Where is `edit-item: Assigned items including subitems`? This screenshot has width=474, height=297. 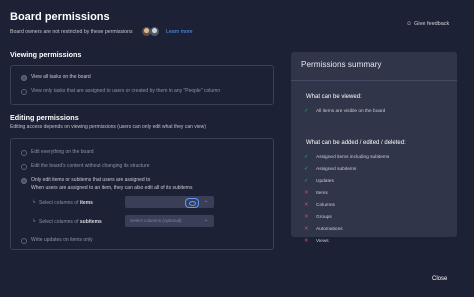
edit-item: Assigned items including subitems is located at coordinates (353, 157).